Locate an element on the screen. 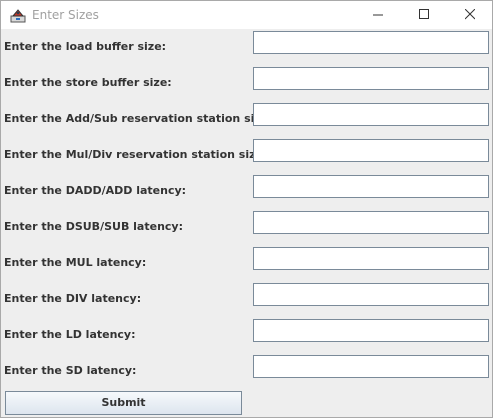  maximize-button is located at coordinates (424, 15).